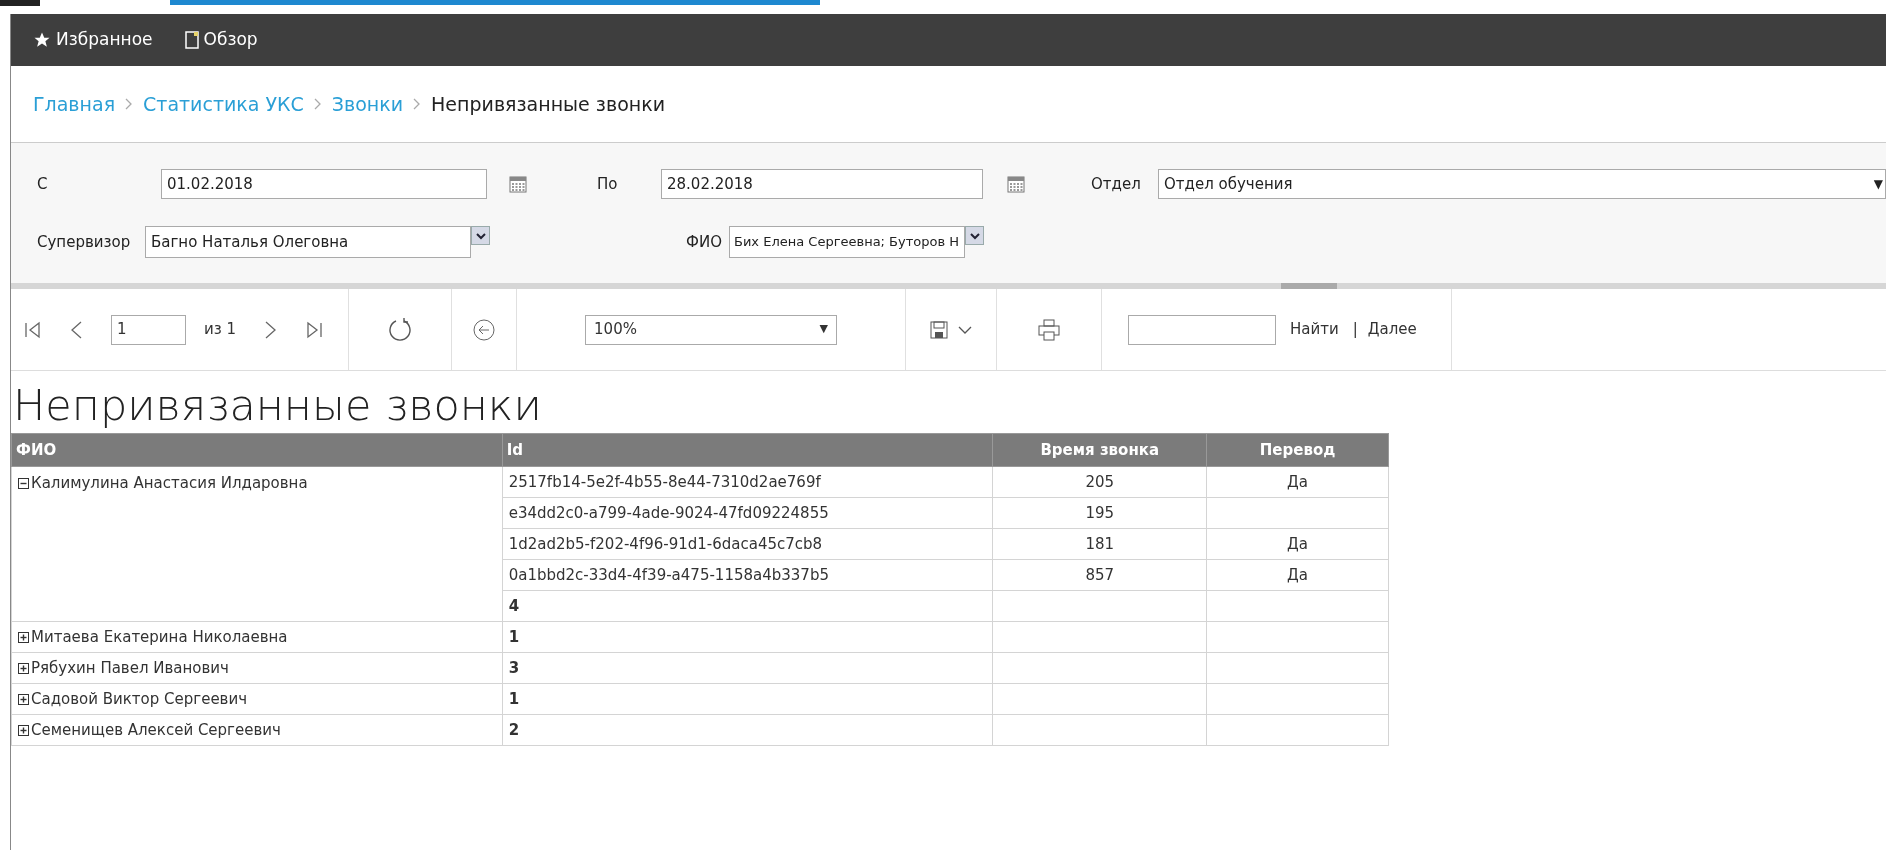 This screenshot has height=850, width=1886. I want to click on next-link: Далее, so click(1392, 329).